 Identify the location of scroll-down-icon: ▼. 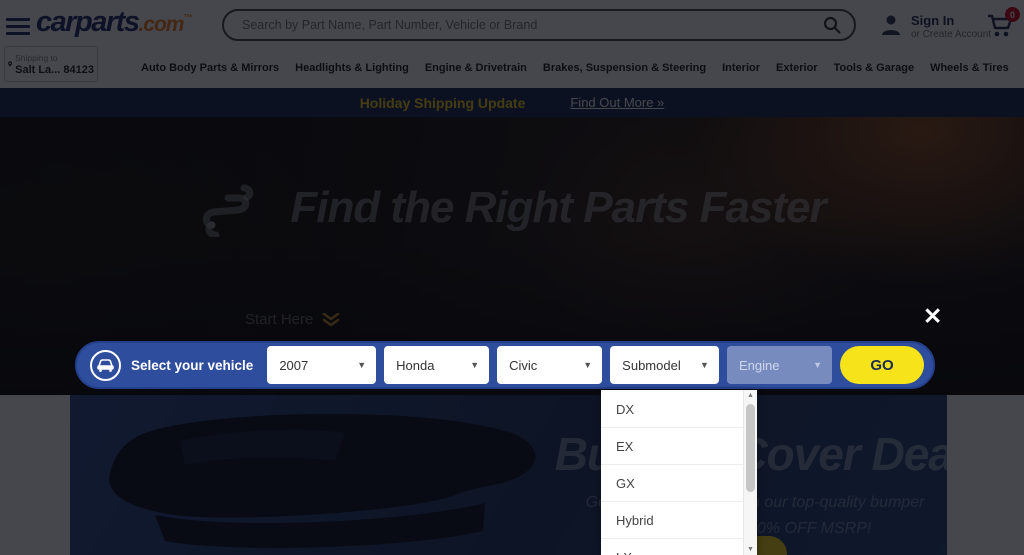
(750, 549).